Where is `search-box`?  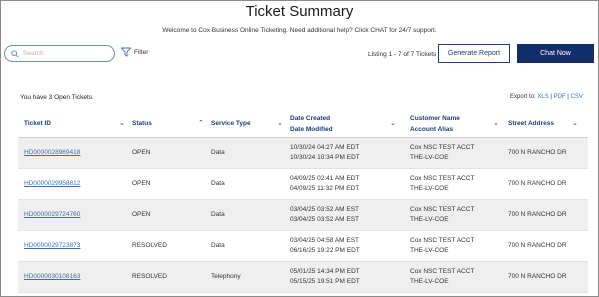
search-box is located at coordinates (59, 53).